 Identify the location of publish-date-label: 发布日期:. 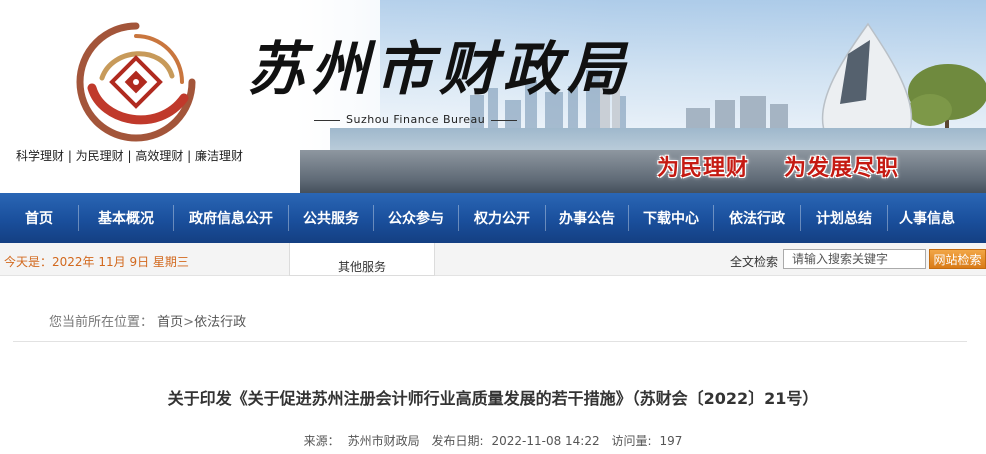
(457, 441).